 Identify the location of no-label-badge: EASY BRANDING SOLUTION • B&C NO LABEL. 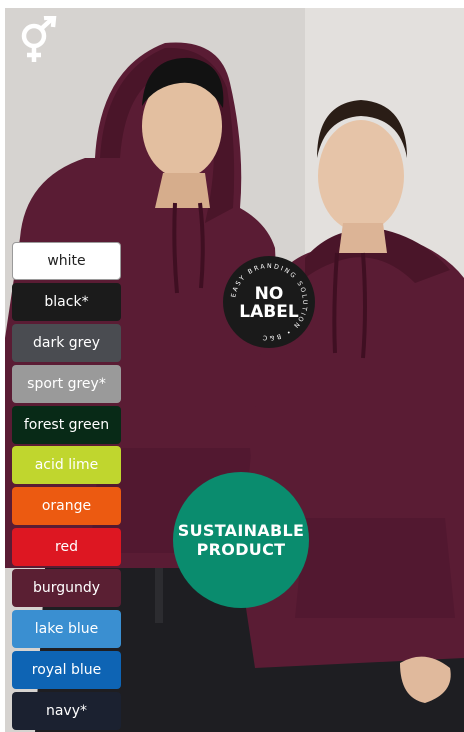
(269, 302).